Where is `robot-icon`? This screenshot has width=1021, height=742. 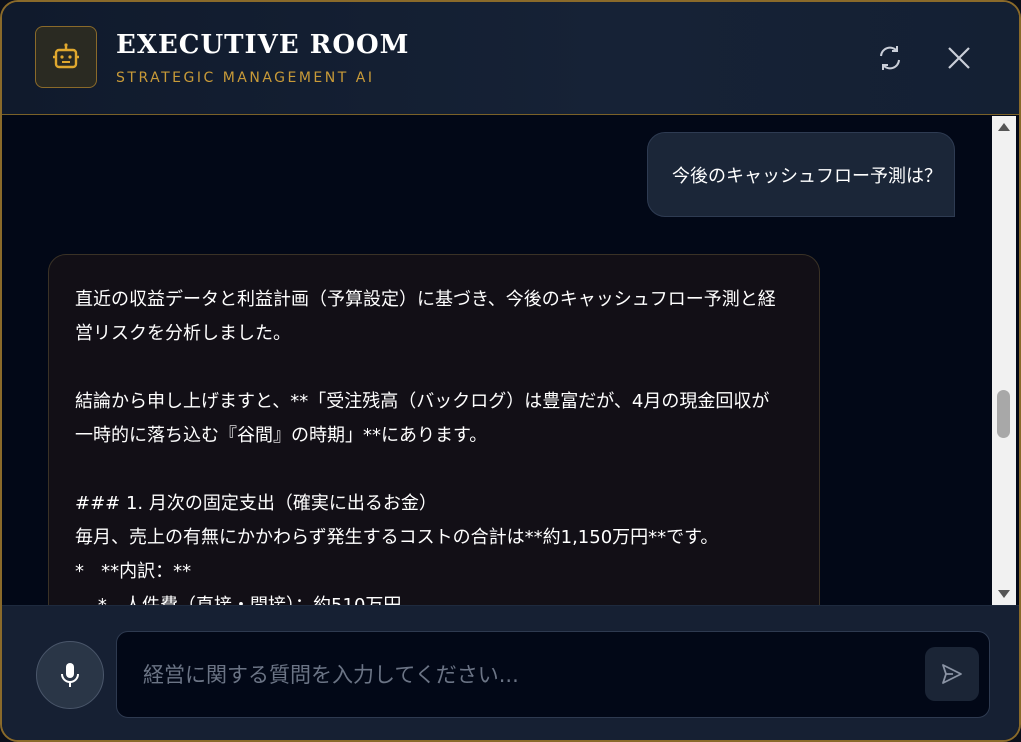
robot-icon is located at coordinates (66, 56).